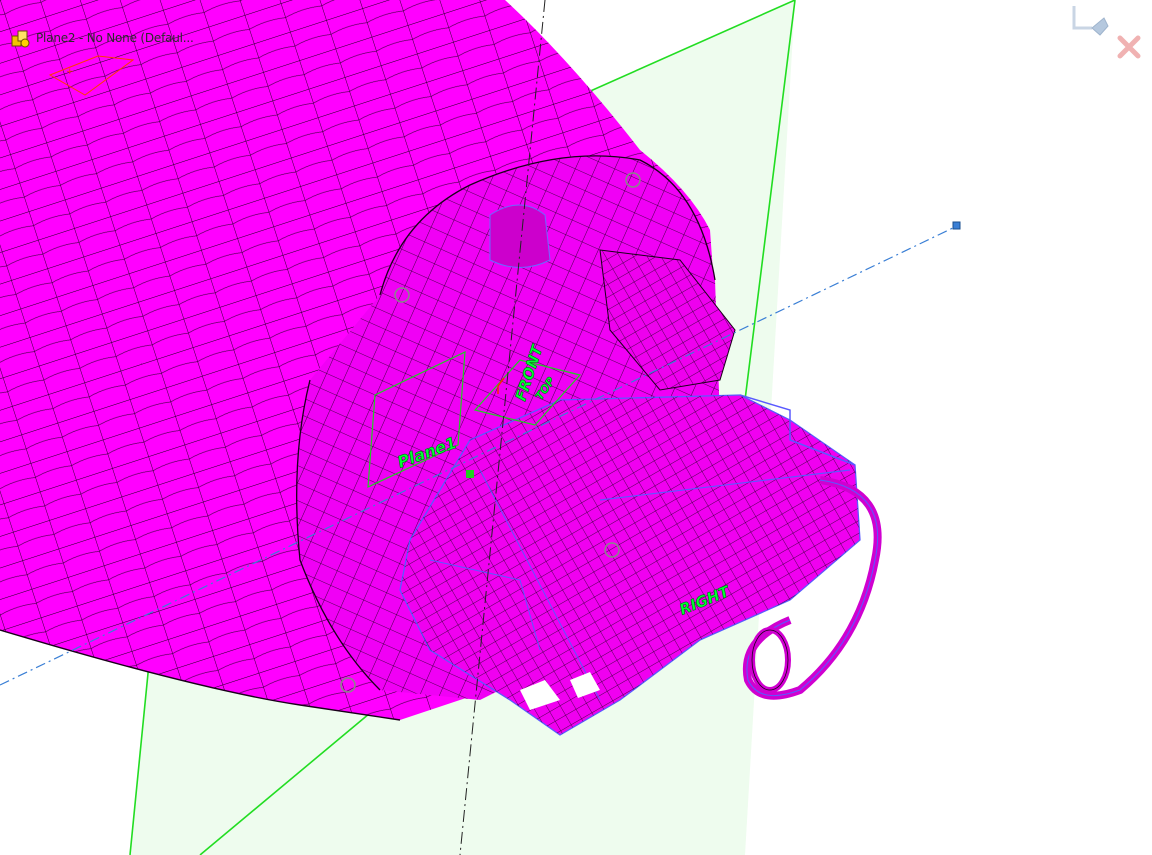  I want to click on axis-endpoint-handle, so click(956, 225).